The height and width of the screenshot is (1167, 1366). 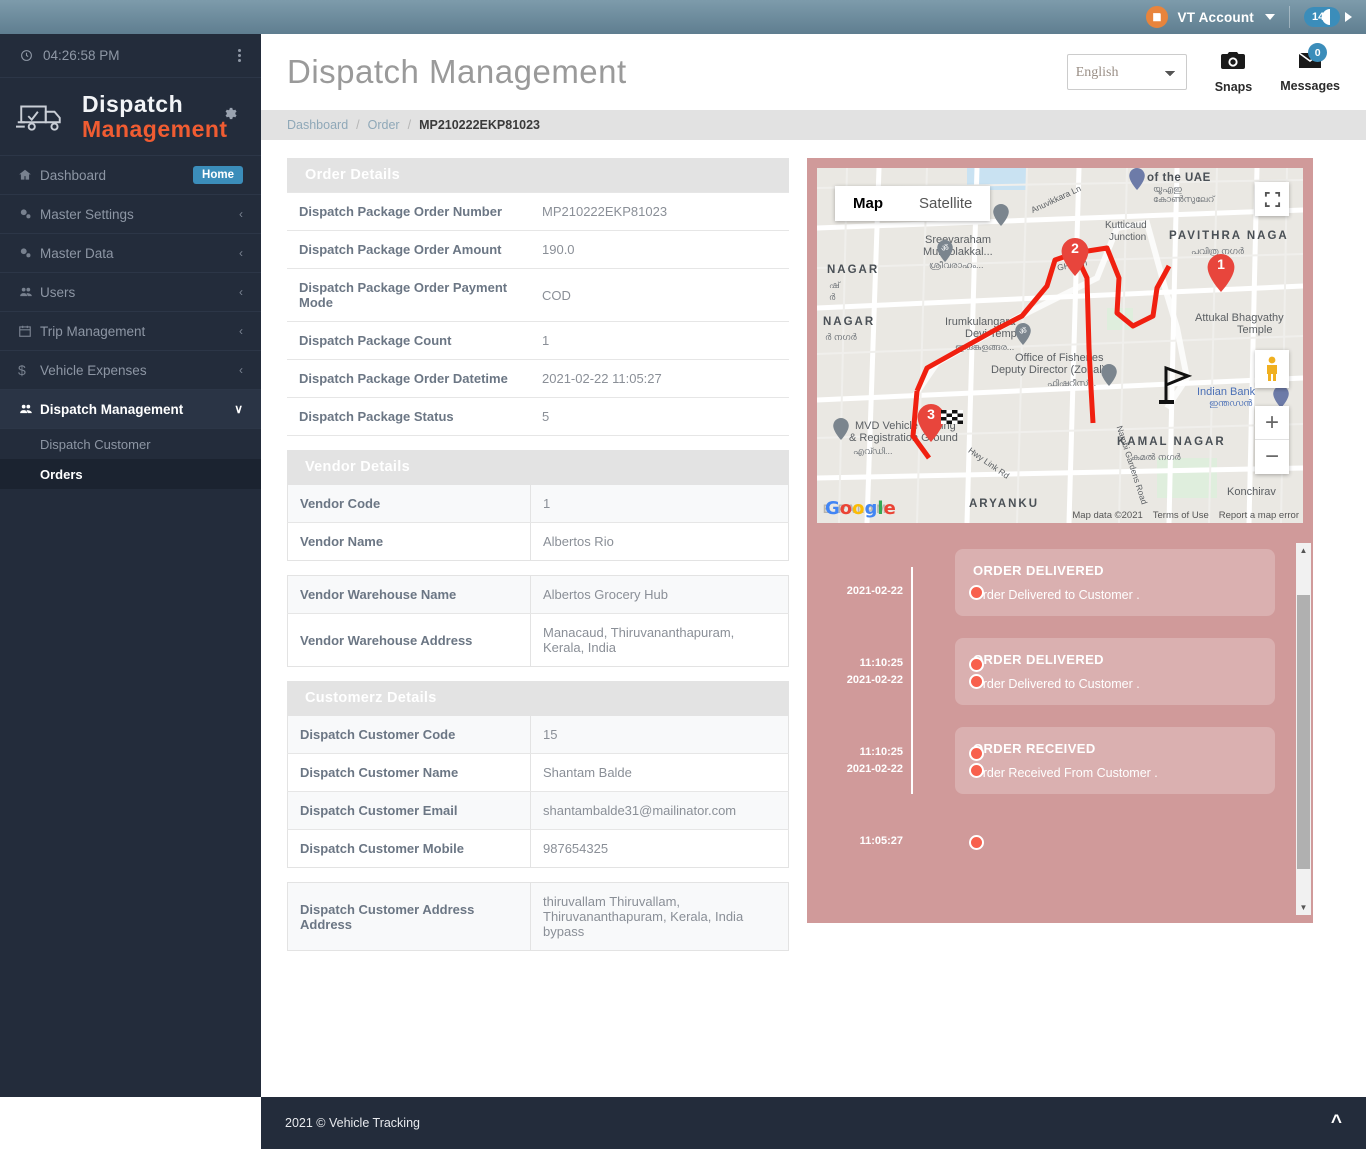 What do you see at coordinates (133, 104) in the screenshot?
I see `brand-line-1: Dispatch` at bounding box center [133, 104].